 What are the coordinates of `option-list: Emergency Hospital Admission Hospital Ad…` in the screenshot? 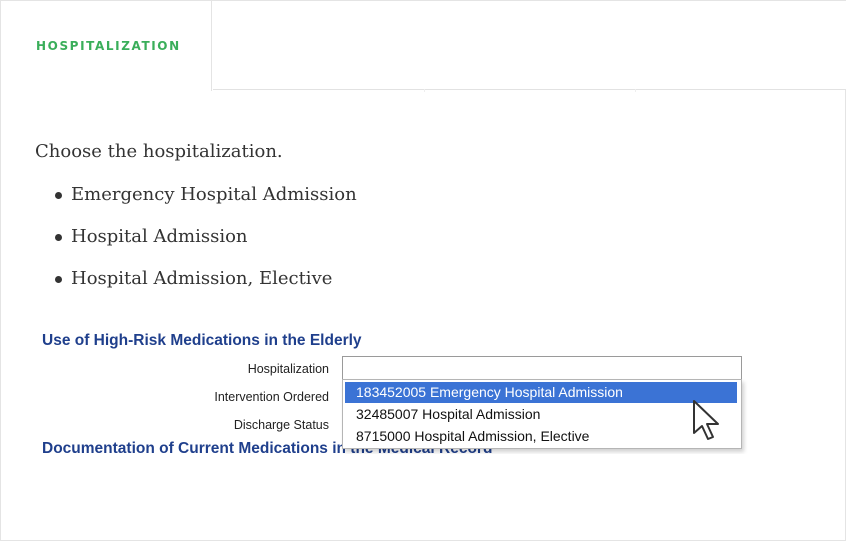 It's located at (205, 245).